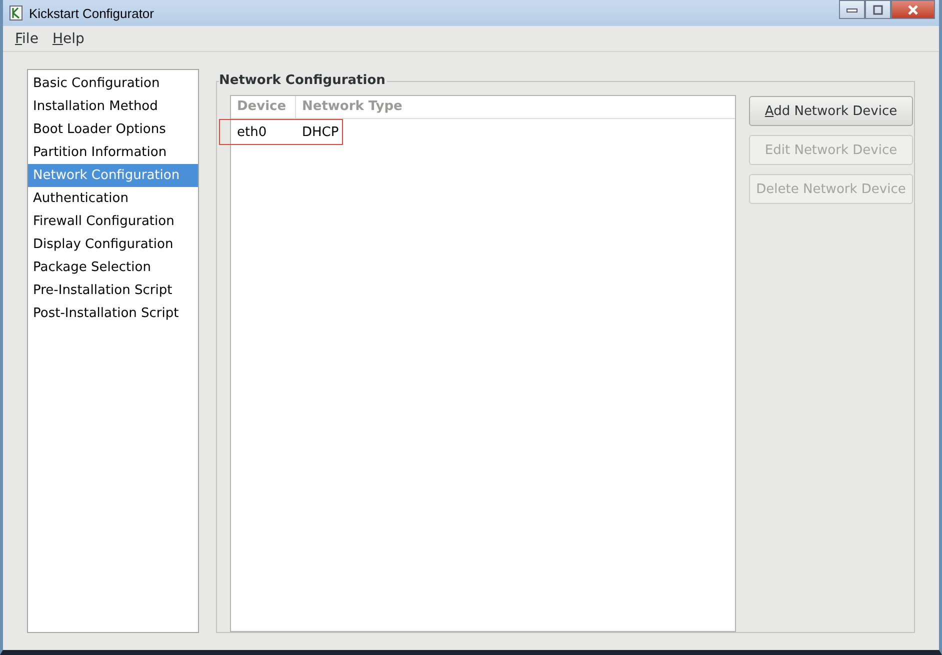  I want to click on table-cell-text: eth0, so click(252, 132).